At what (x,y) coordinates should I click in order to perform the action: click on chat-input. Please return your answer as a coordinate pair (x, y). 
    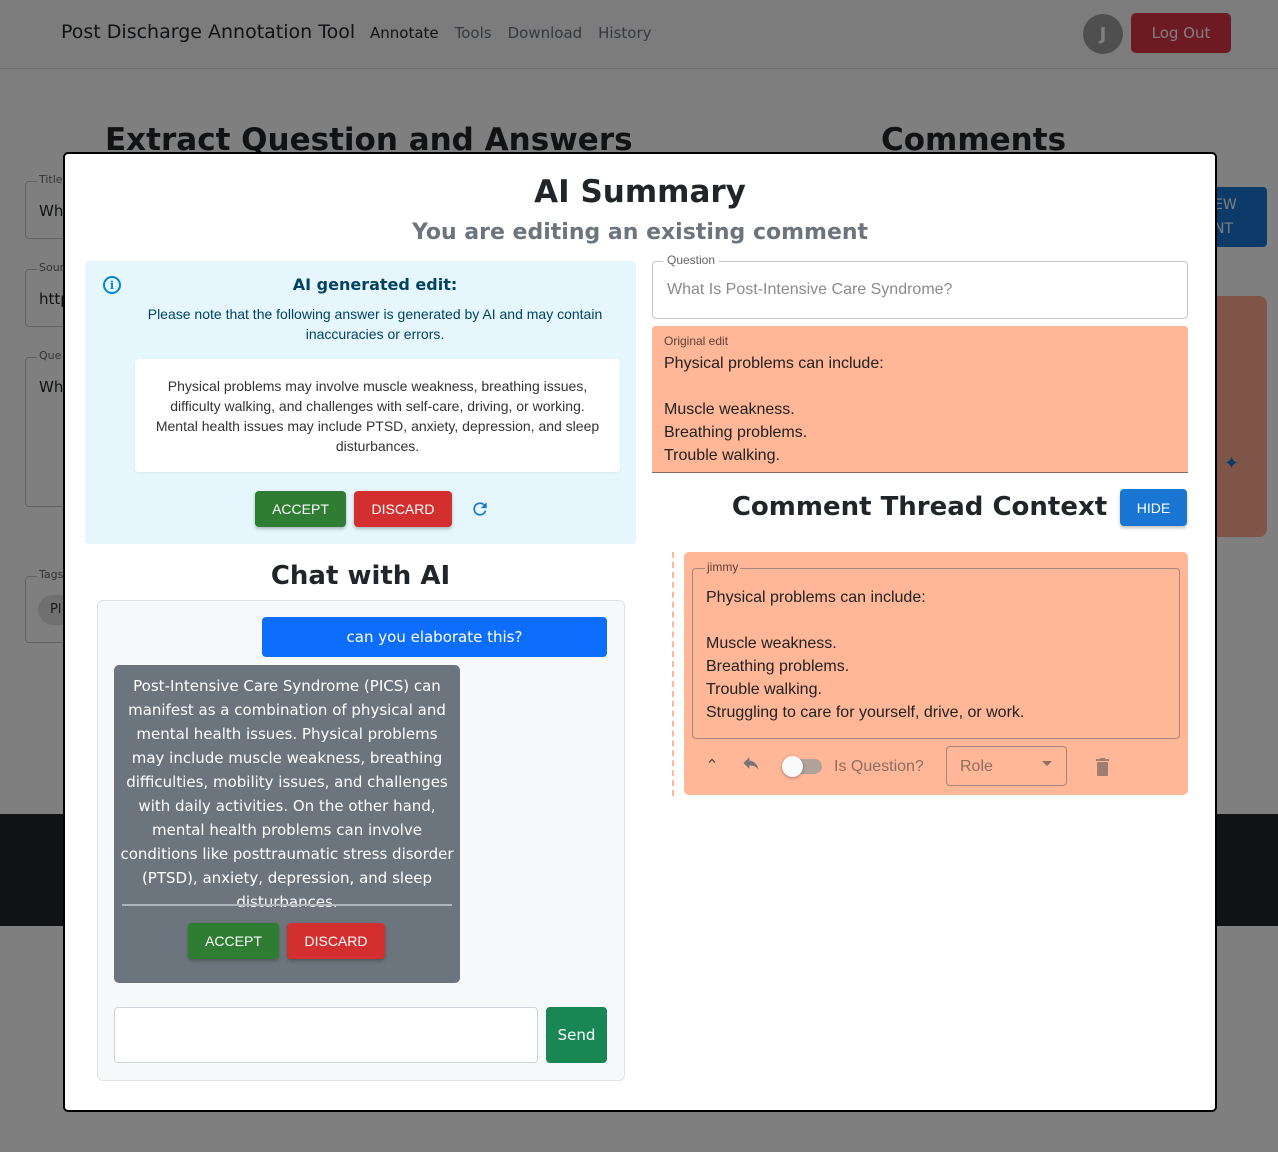
    Looking at the image, I should click on (326, 1035).